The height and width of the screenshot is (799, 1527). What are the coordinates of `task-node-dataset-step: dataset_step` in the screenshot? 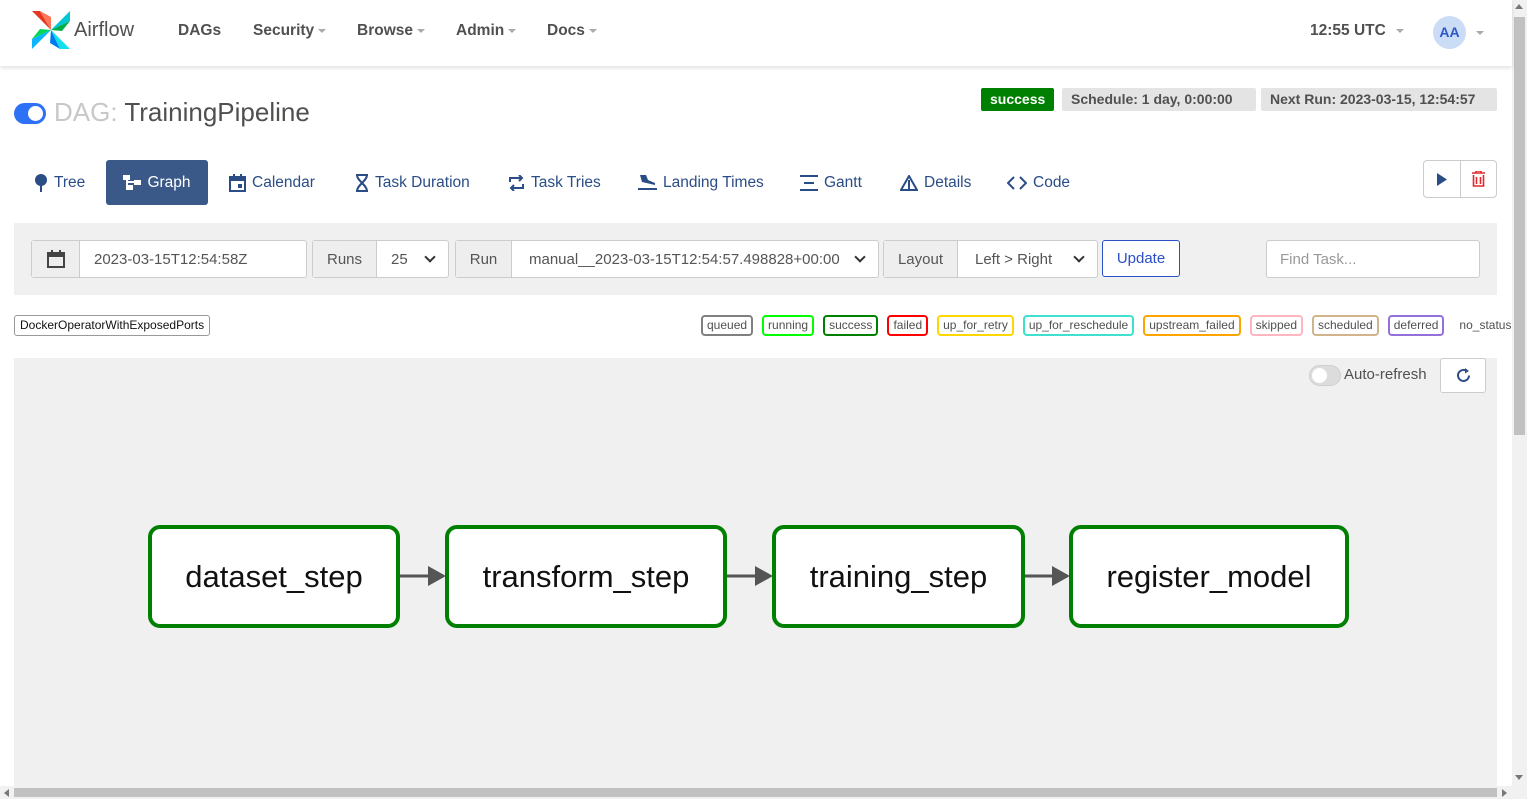 It's located at (274, 576).